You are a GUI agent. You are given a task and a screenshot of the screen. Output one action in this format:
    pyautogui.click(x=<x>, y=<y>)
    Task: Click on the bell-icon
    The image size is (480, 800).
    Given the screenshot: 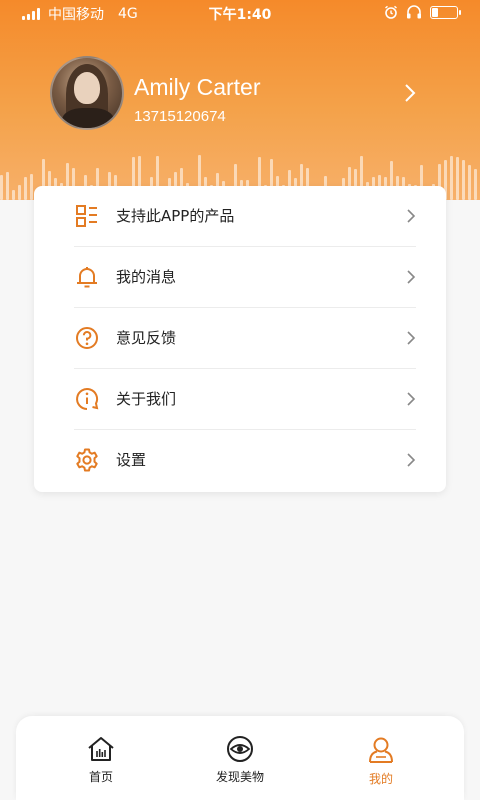 What is the action you would take?
    pyautogui.click(x=87, y=277)
    